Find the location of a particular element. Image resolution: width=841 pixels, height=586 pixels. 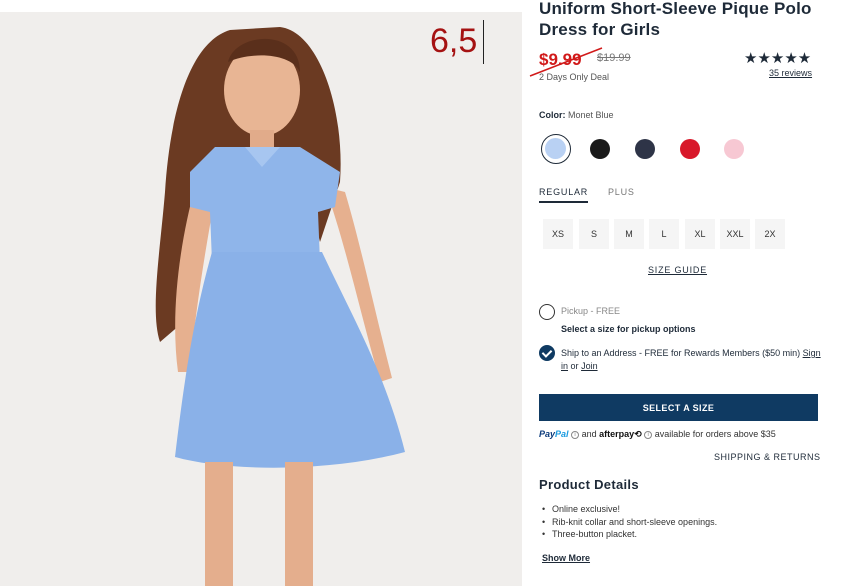

swatch-red is located at coordinates (690, 149).